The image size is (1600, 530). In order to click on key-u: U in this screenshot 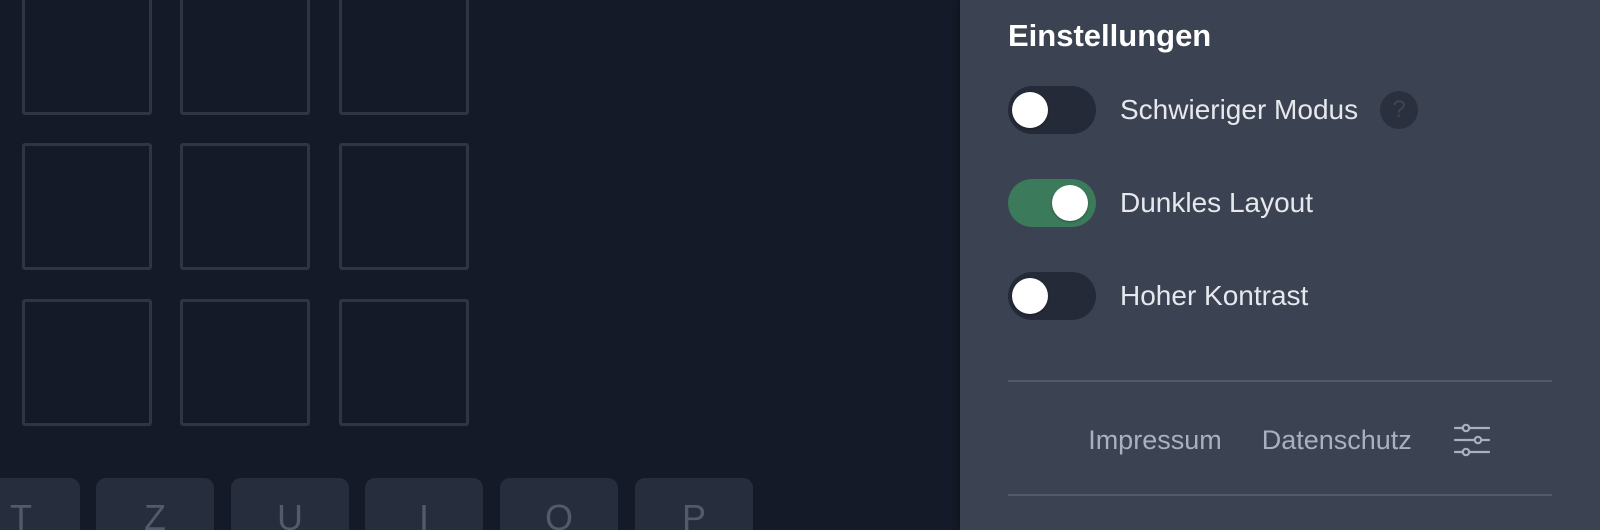, I will do `click(290, 504)`.